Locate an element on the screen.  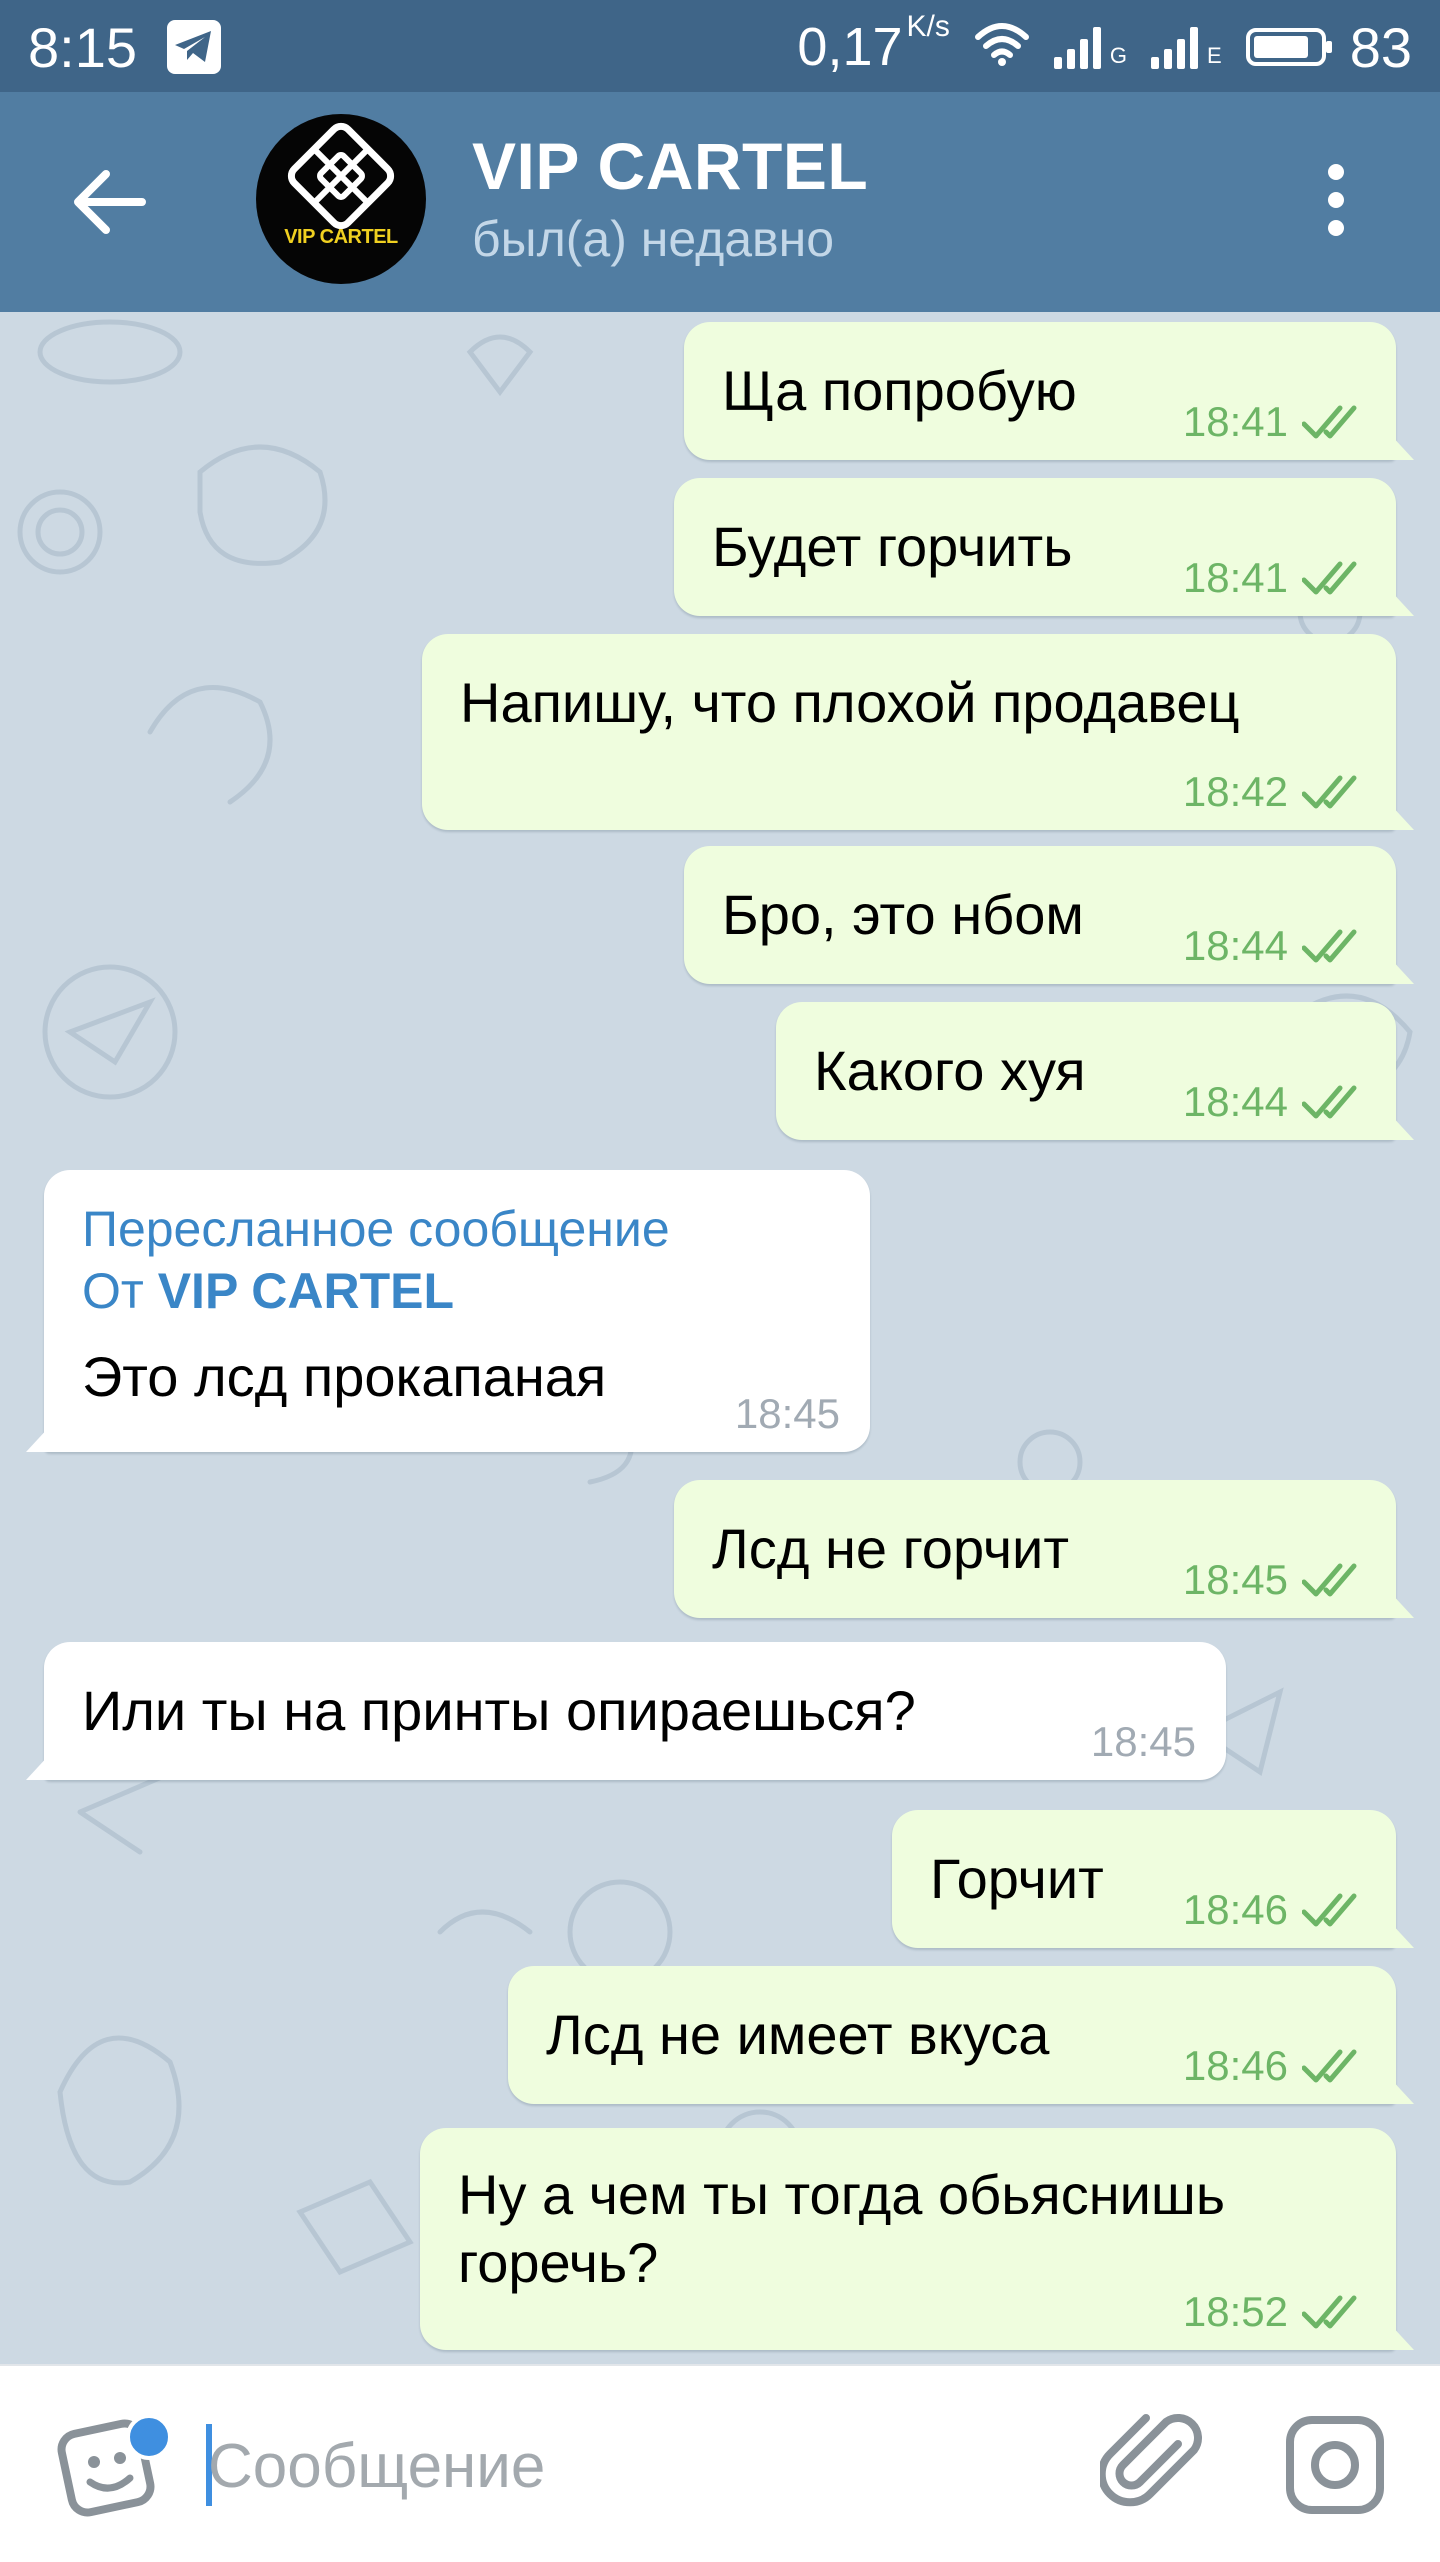
menu-button is located at coordinates (1336, 204).